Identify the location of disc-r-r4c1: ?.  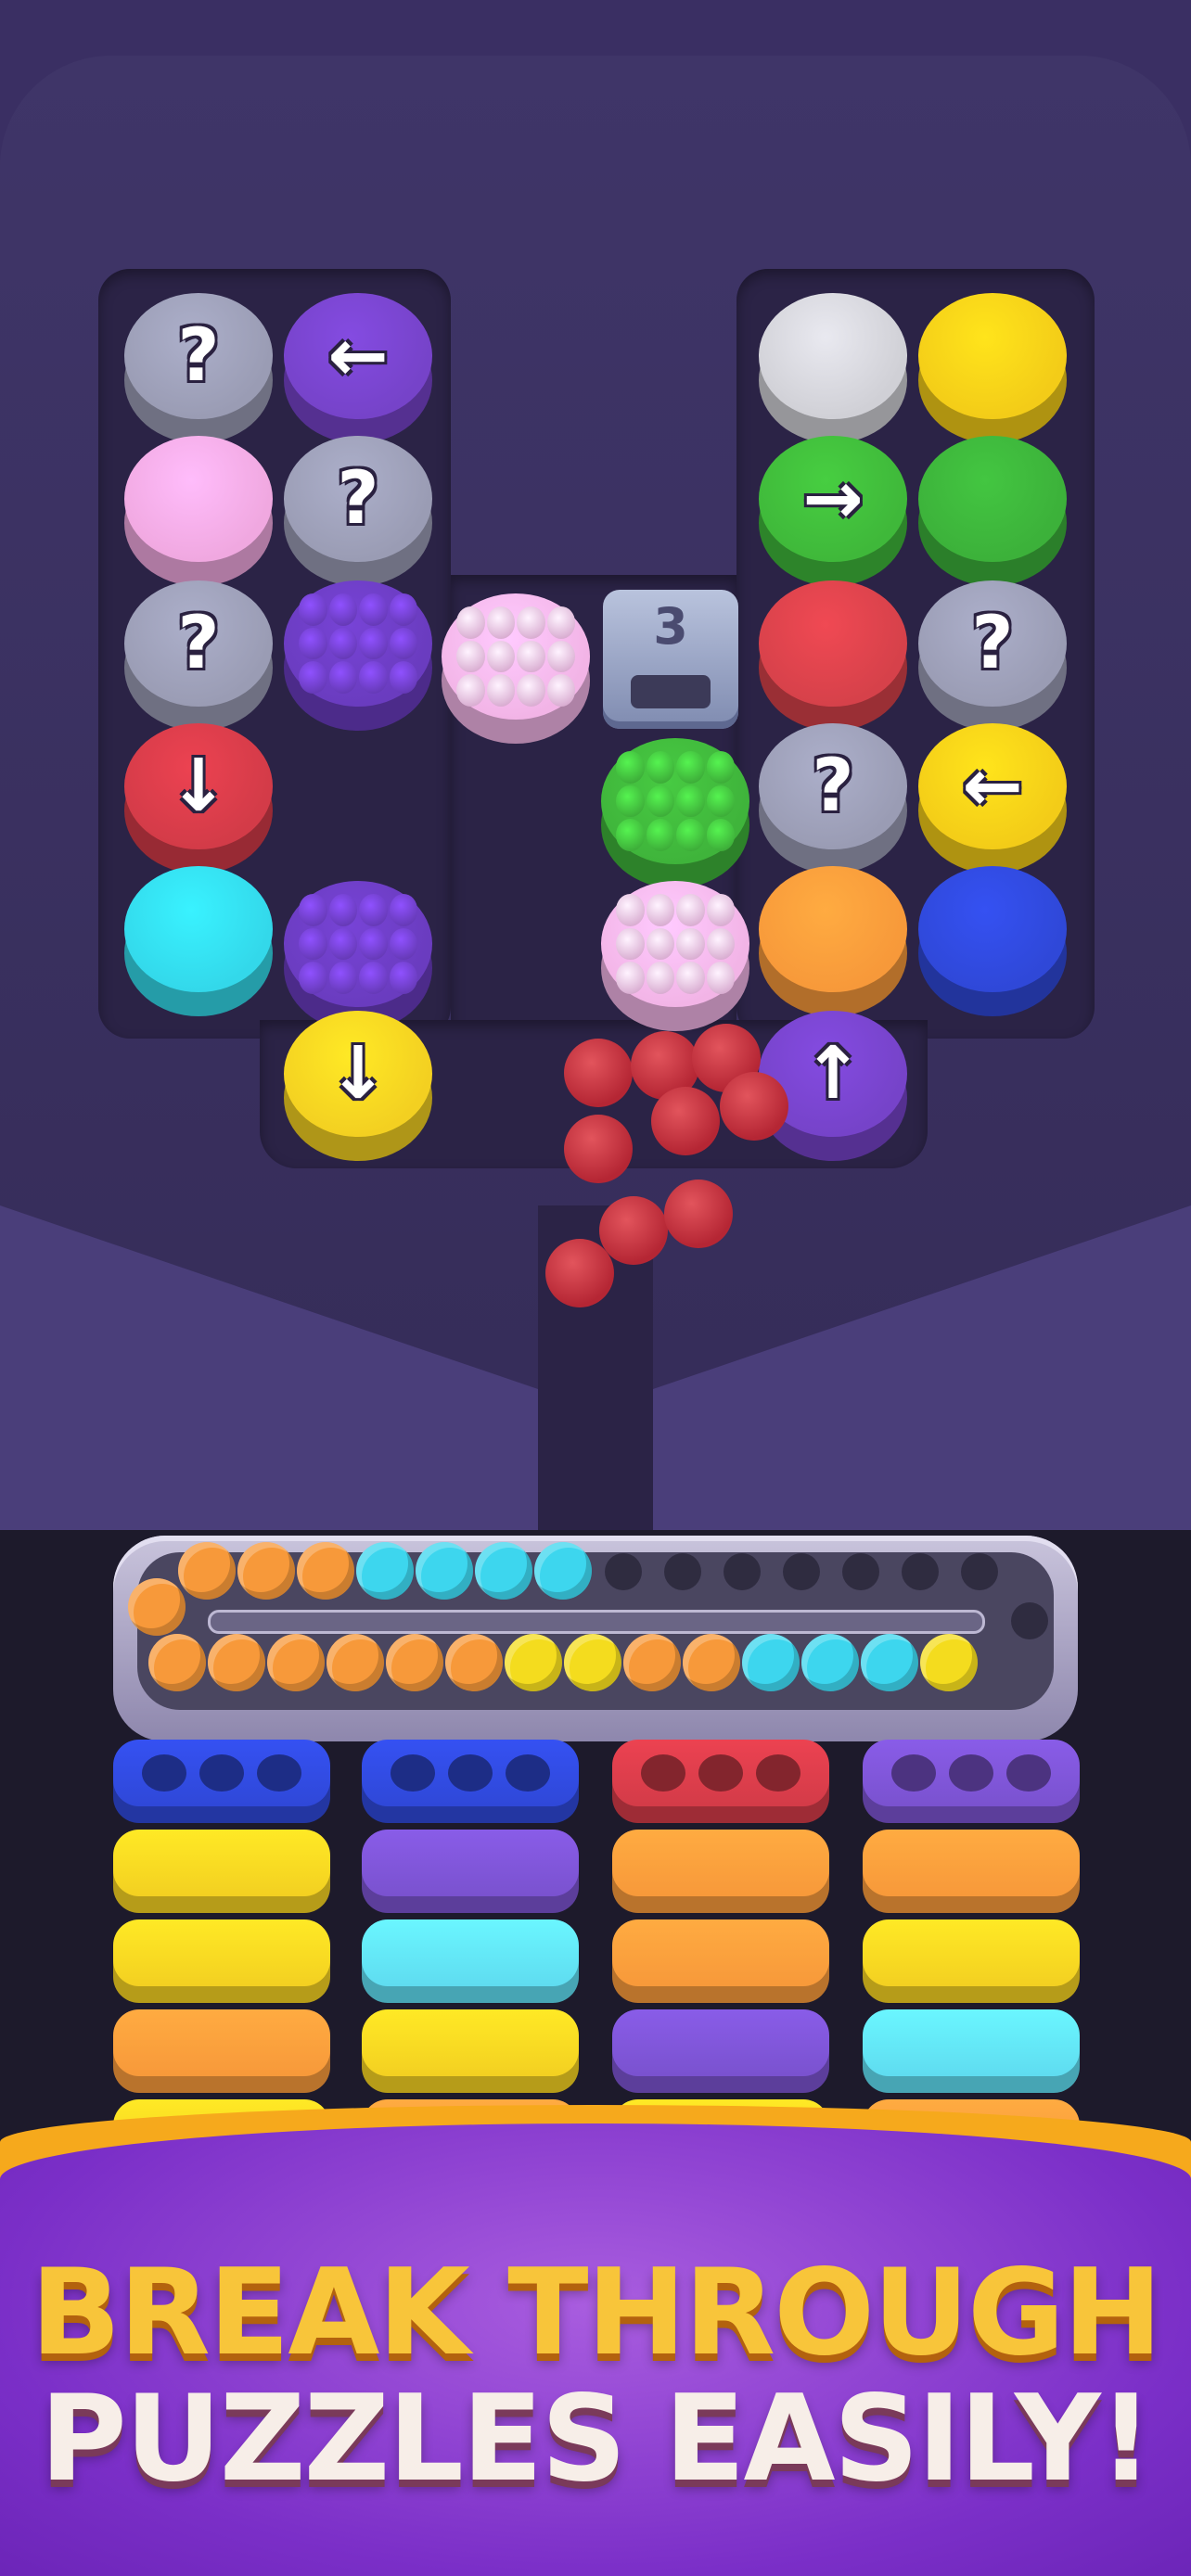
(833, 802).